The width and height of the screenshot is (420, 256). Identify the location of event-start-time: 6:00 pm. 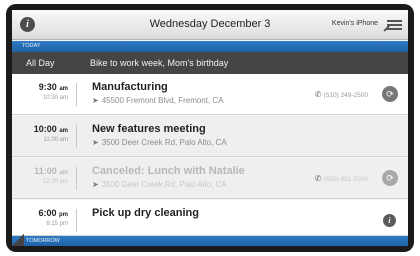
(53, 213).